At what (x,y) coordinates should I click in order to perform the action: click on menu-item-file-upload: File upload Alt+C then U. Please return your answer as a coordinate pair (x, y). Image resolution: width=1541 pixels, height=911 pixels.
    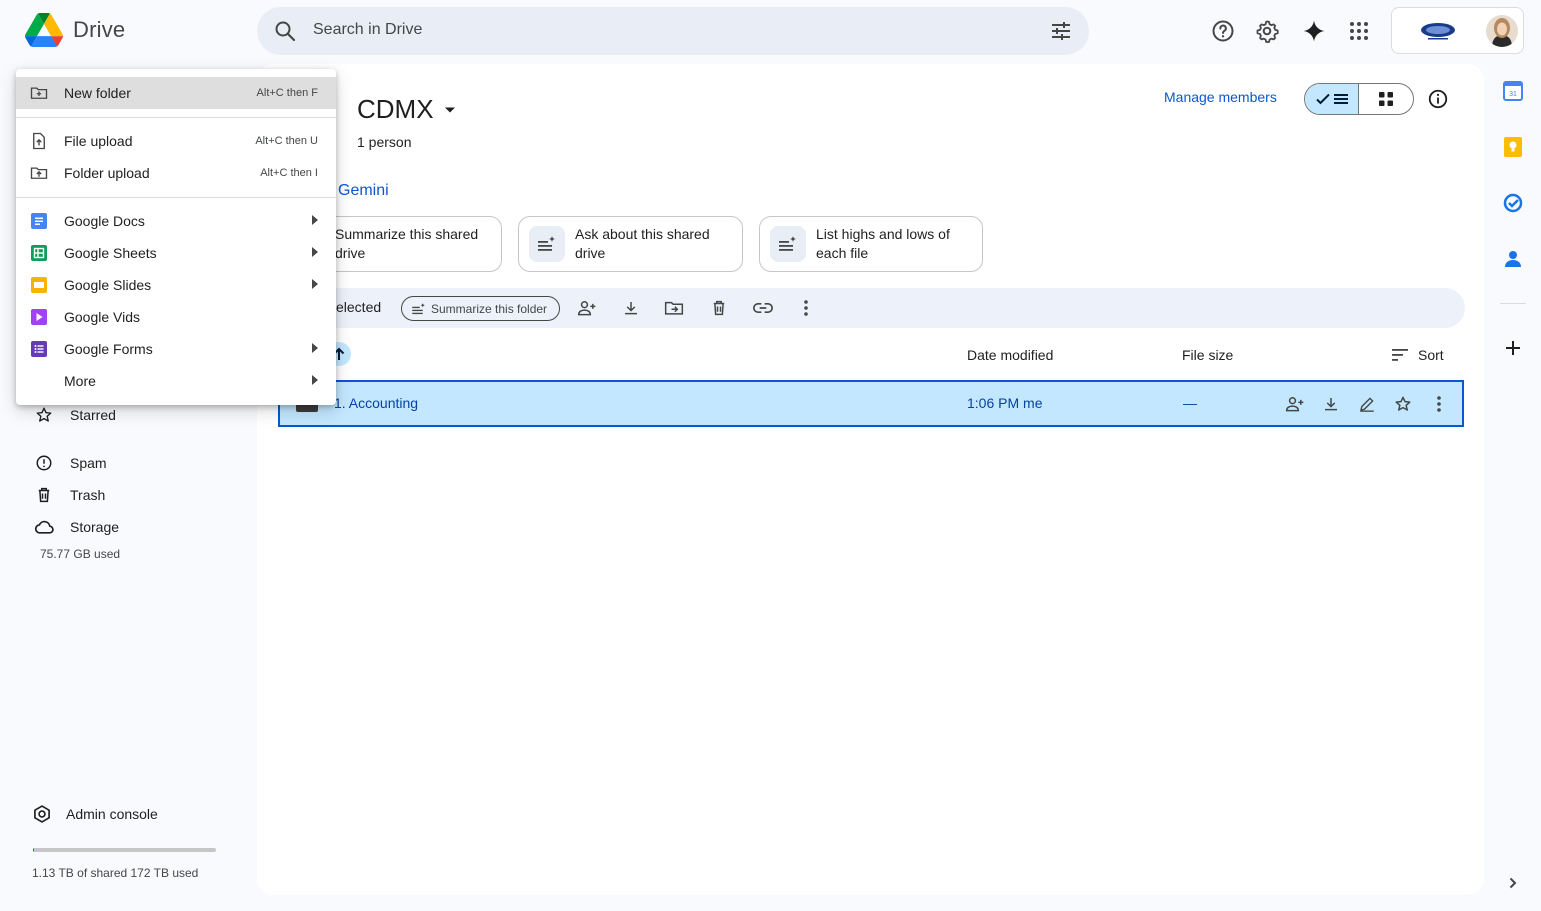
    Looking at the image, I should click on (176, 141).